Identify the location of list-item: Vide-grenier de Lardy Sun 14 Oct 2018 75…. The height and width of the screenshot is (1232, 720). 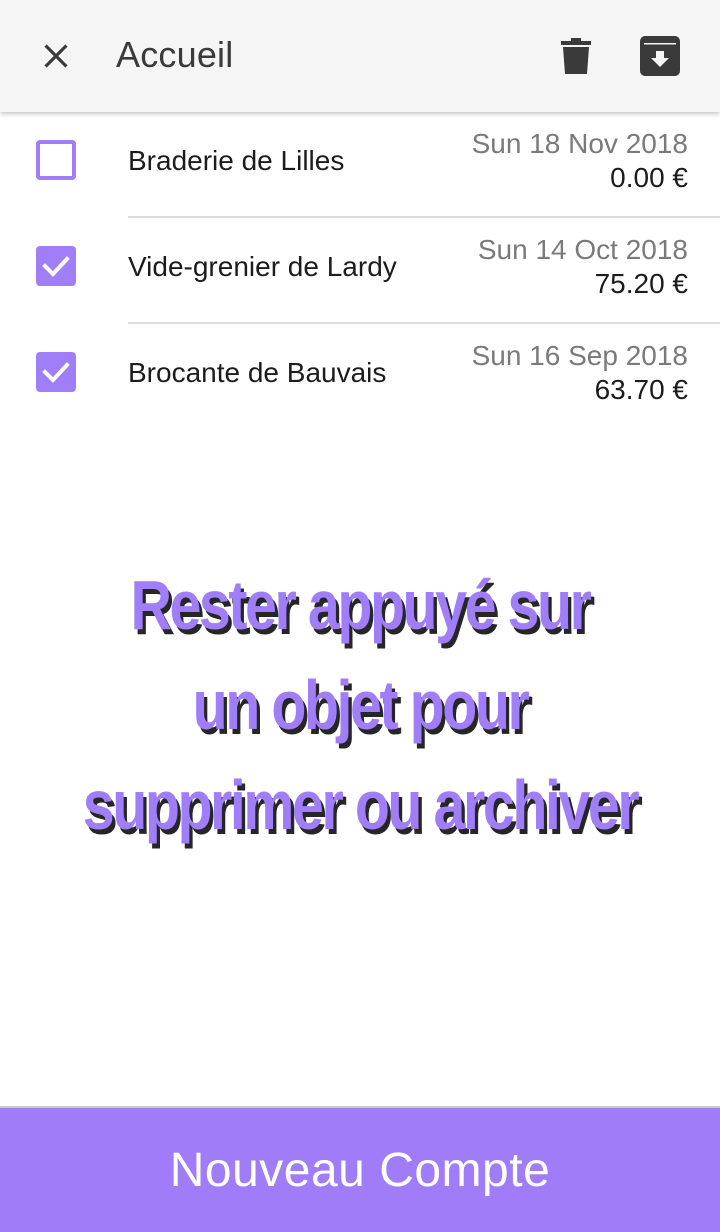
(360, 271).